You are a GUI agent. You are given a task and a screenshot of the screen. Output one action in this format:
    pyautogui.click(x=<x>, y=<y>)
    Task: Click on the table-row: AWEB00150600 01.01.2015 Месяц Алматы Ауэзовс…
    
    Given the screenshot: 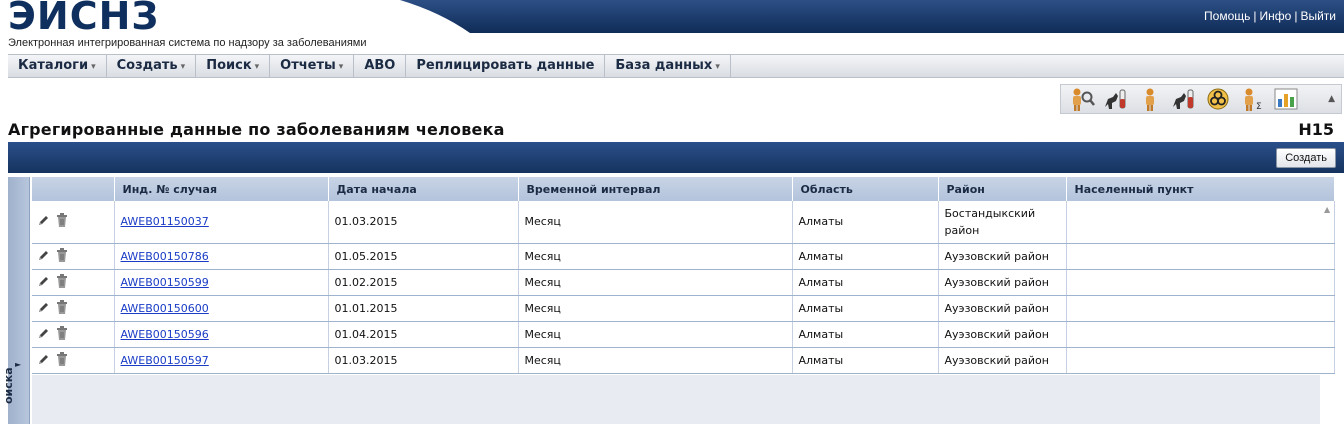 What is the action you would take?
    pyautogui.click(x=683, y=308)
    